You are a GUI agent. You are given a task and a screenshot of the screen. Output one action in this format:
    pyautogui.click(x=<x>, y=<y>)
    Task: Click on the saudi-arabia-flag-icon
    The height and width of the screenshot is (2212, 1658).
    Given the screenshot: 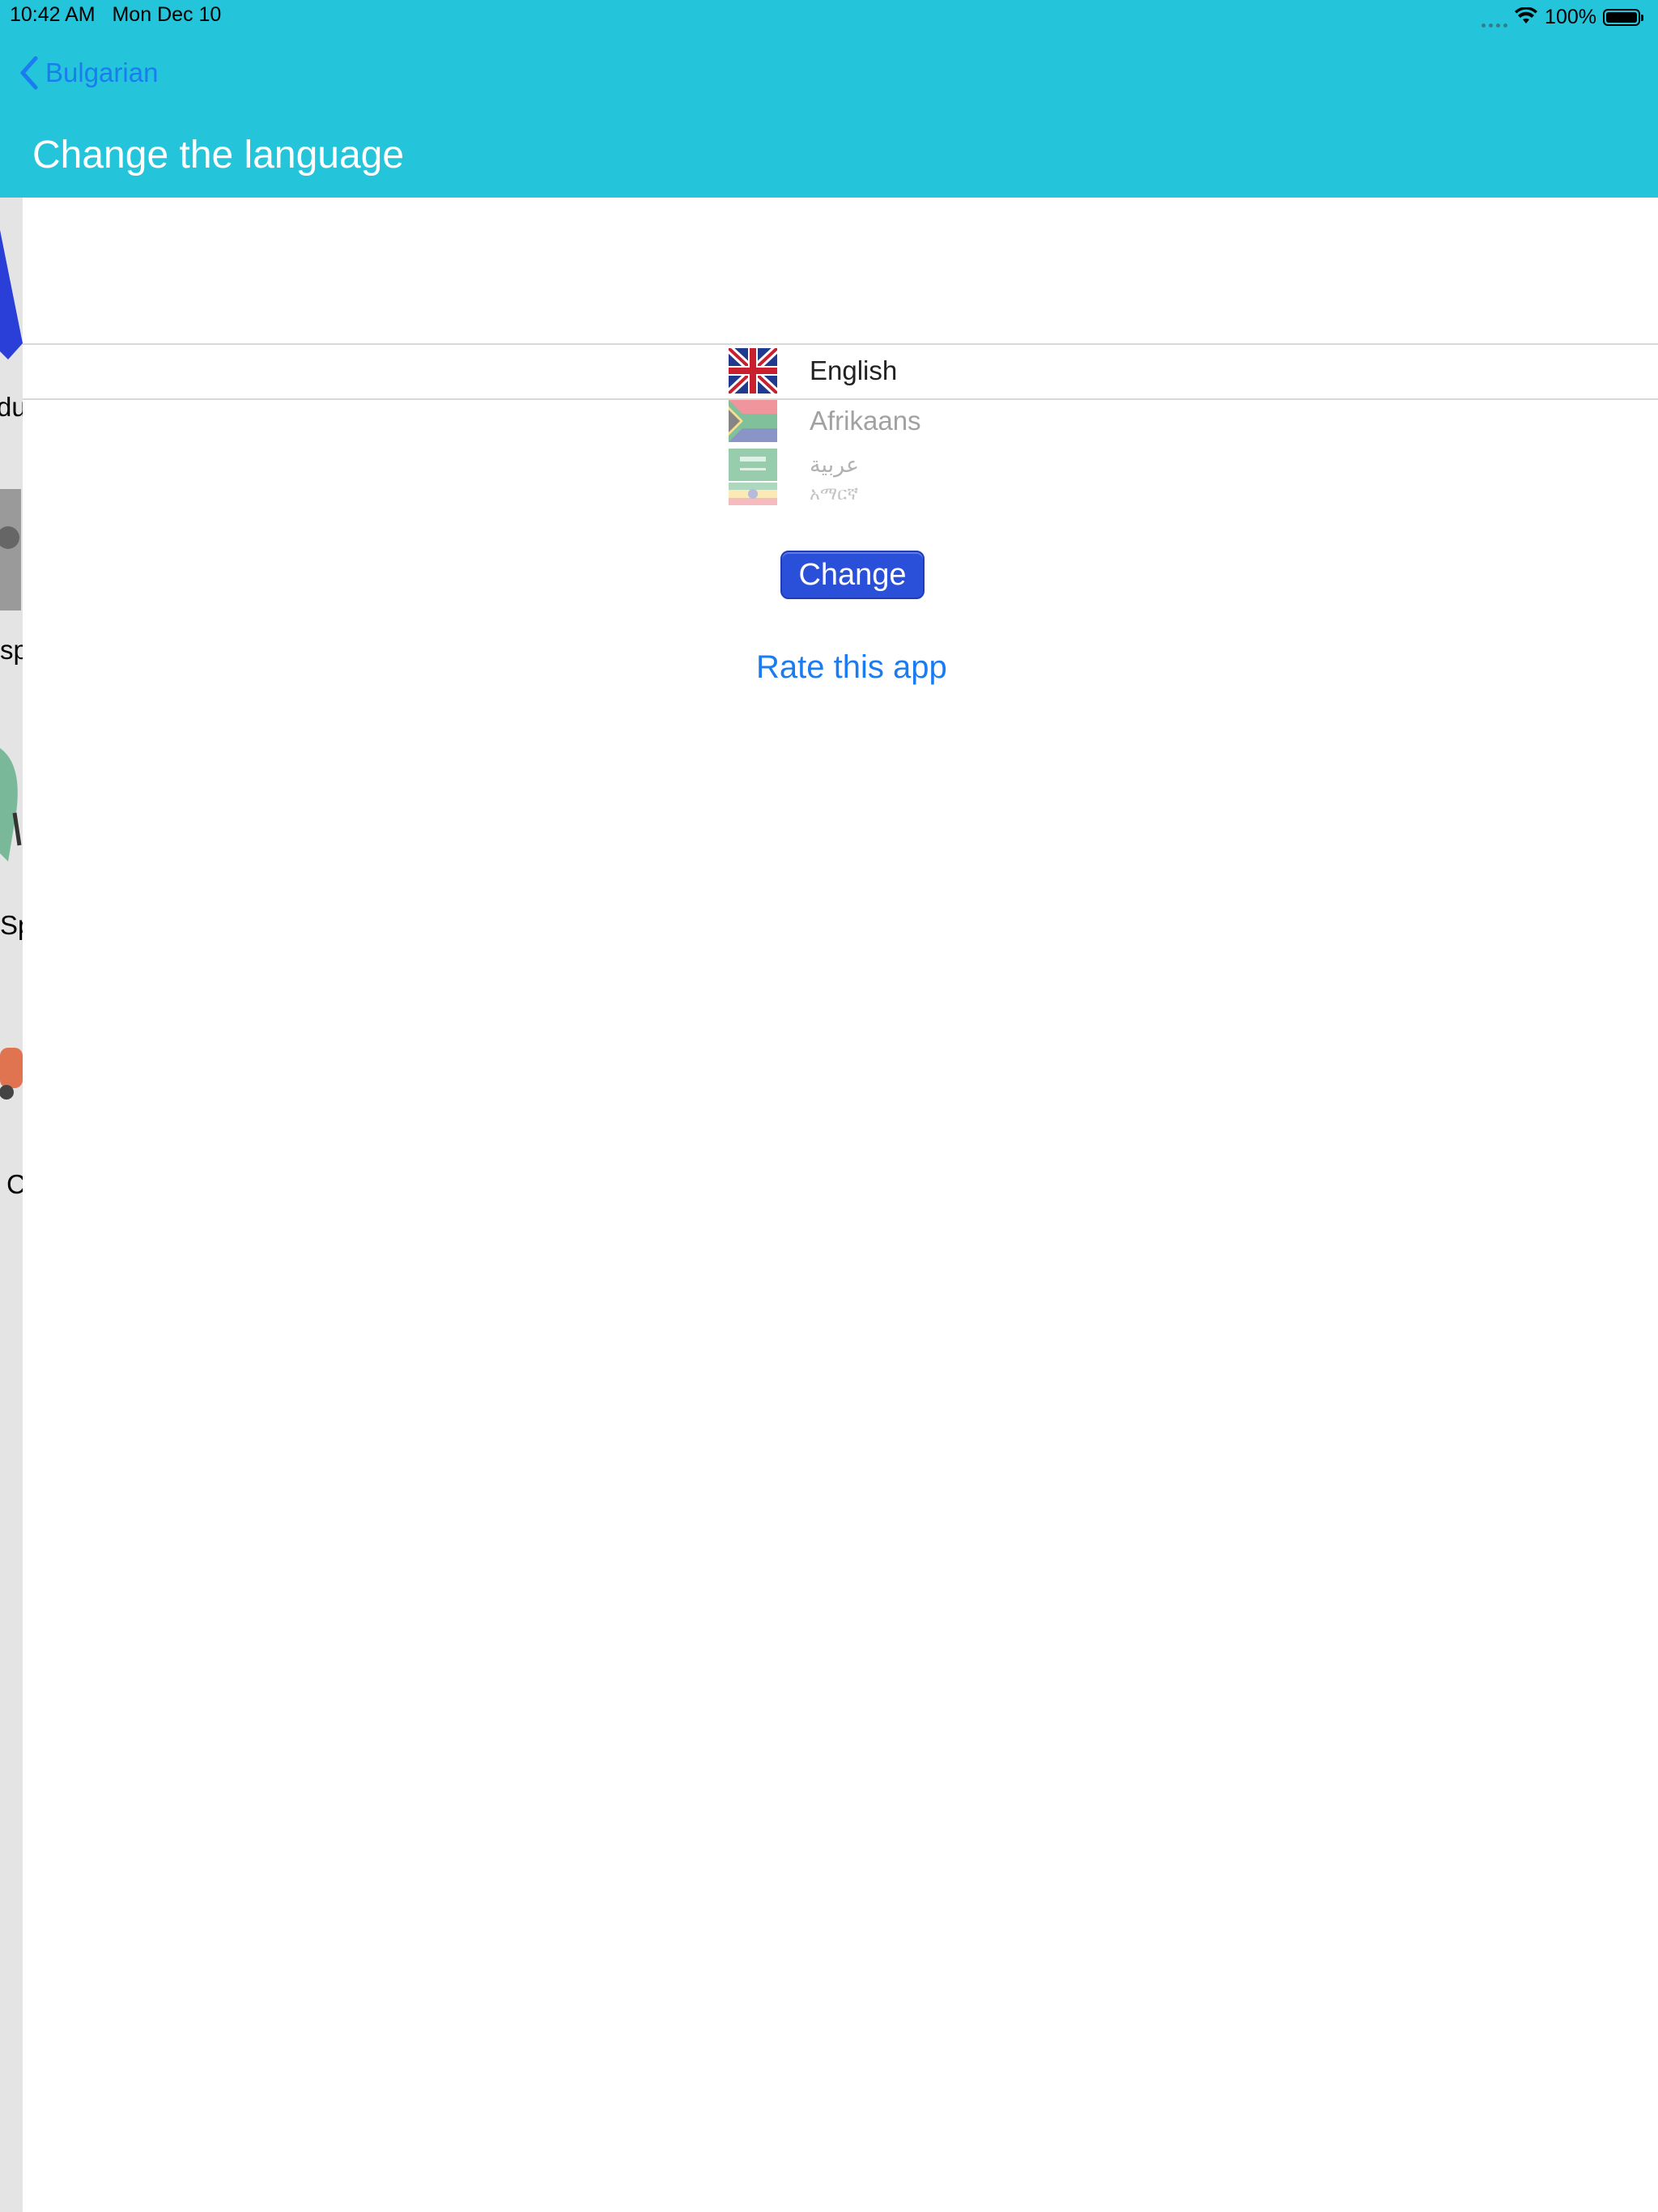 What is the action you would take?
    pyautogui.click(x=753, y=465)
    